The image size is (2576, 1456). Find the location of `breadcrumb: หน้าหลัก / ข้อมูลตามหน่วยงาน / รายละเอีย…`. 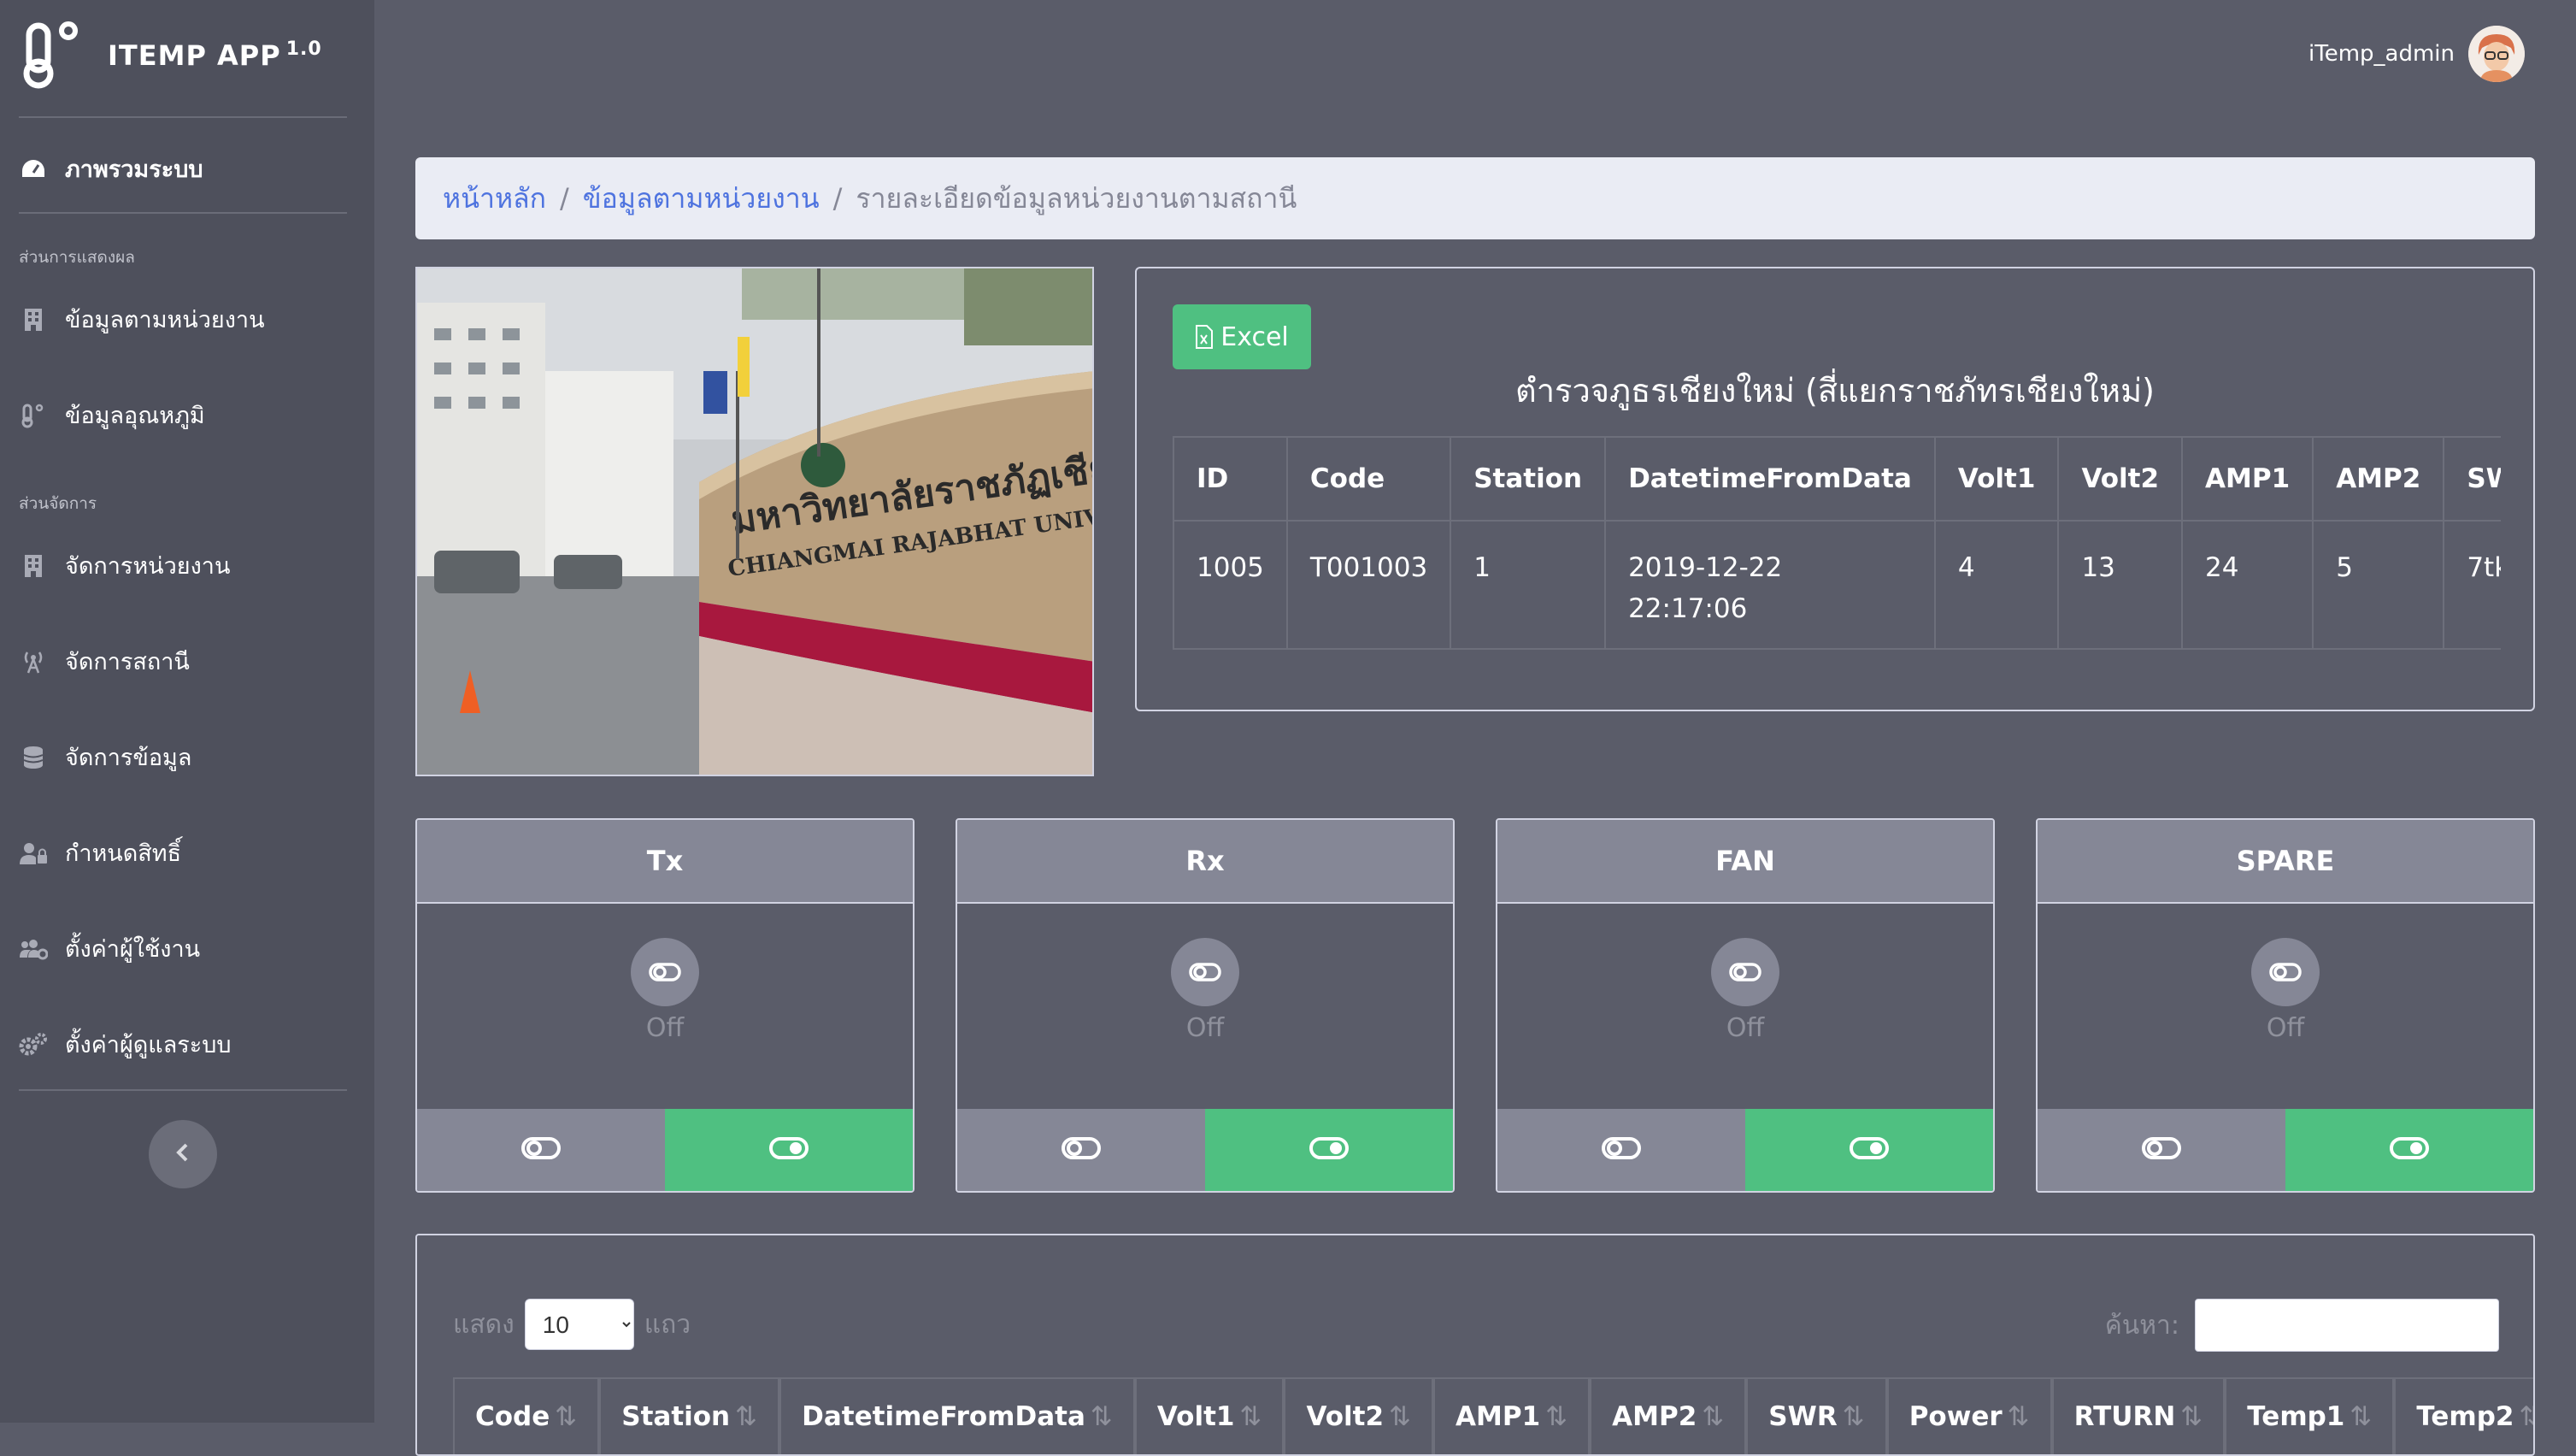

breadcrumb: หน้าหลัก / ข้อมูลตามหน่วยงาน / รายละเอีย… is located at coordinates (1475, 198).